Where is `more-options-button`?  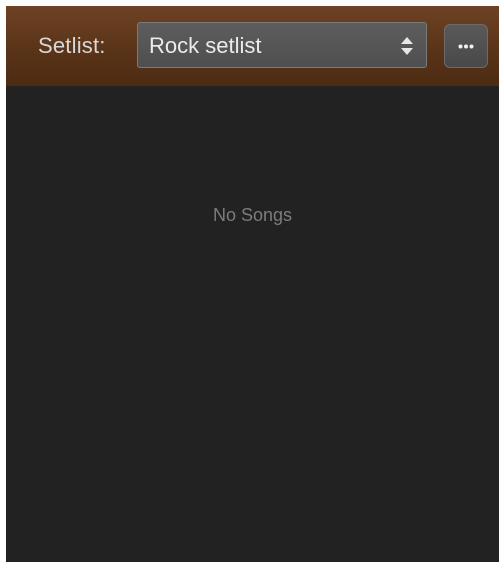
more-options-button is located at coordinates (466, 46).